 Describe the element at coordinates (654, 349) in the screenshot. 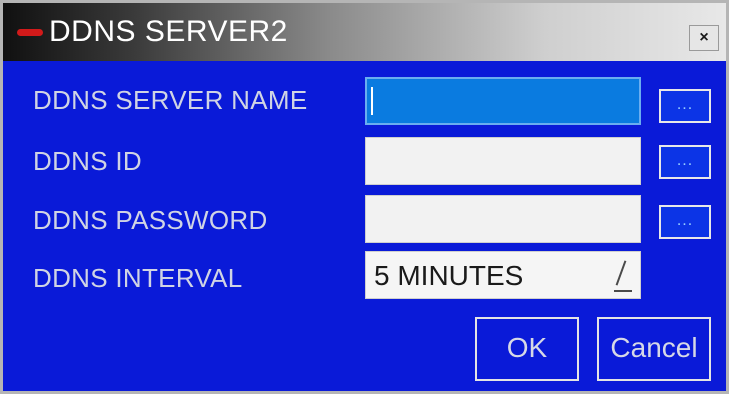

I see `cancel-button: Cancel` at that location.